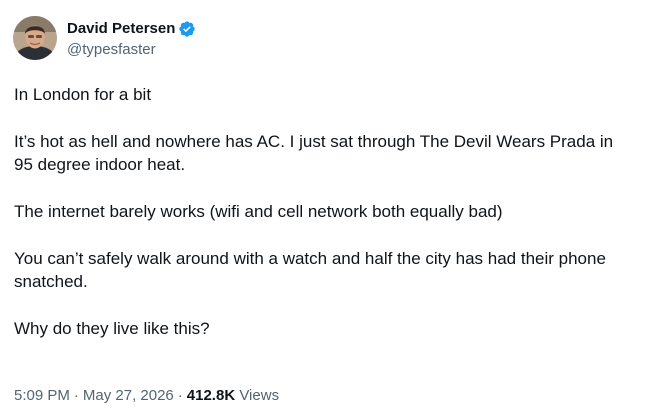 This screenshot has width=650, height=409. I want to click on views-label: Views, so click(259, 395).